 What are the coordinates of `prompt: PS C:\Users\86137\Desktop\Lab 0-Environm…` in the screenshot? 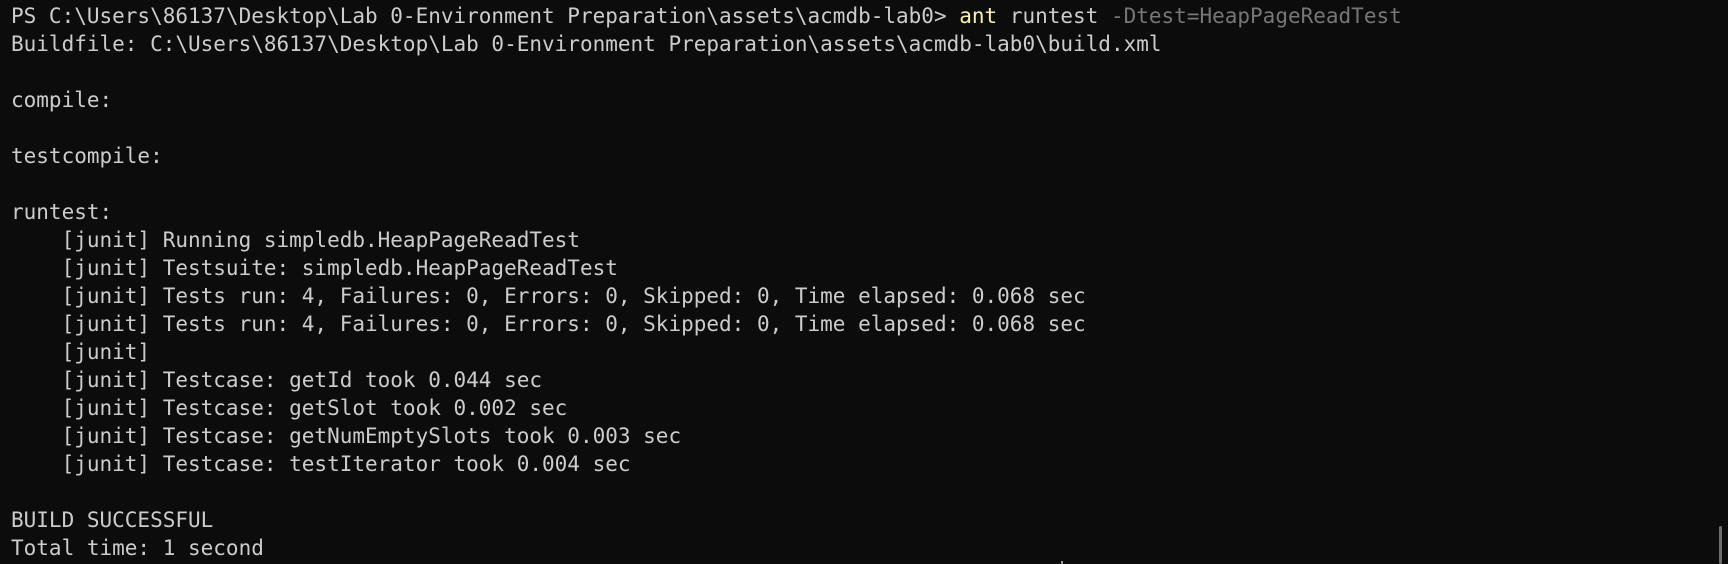 It's located at (485, 16).